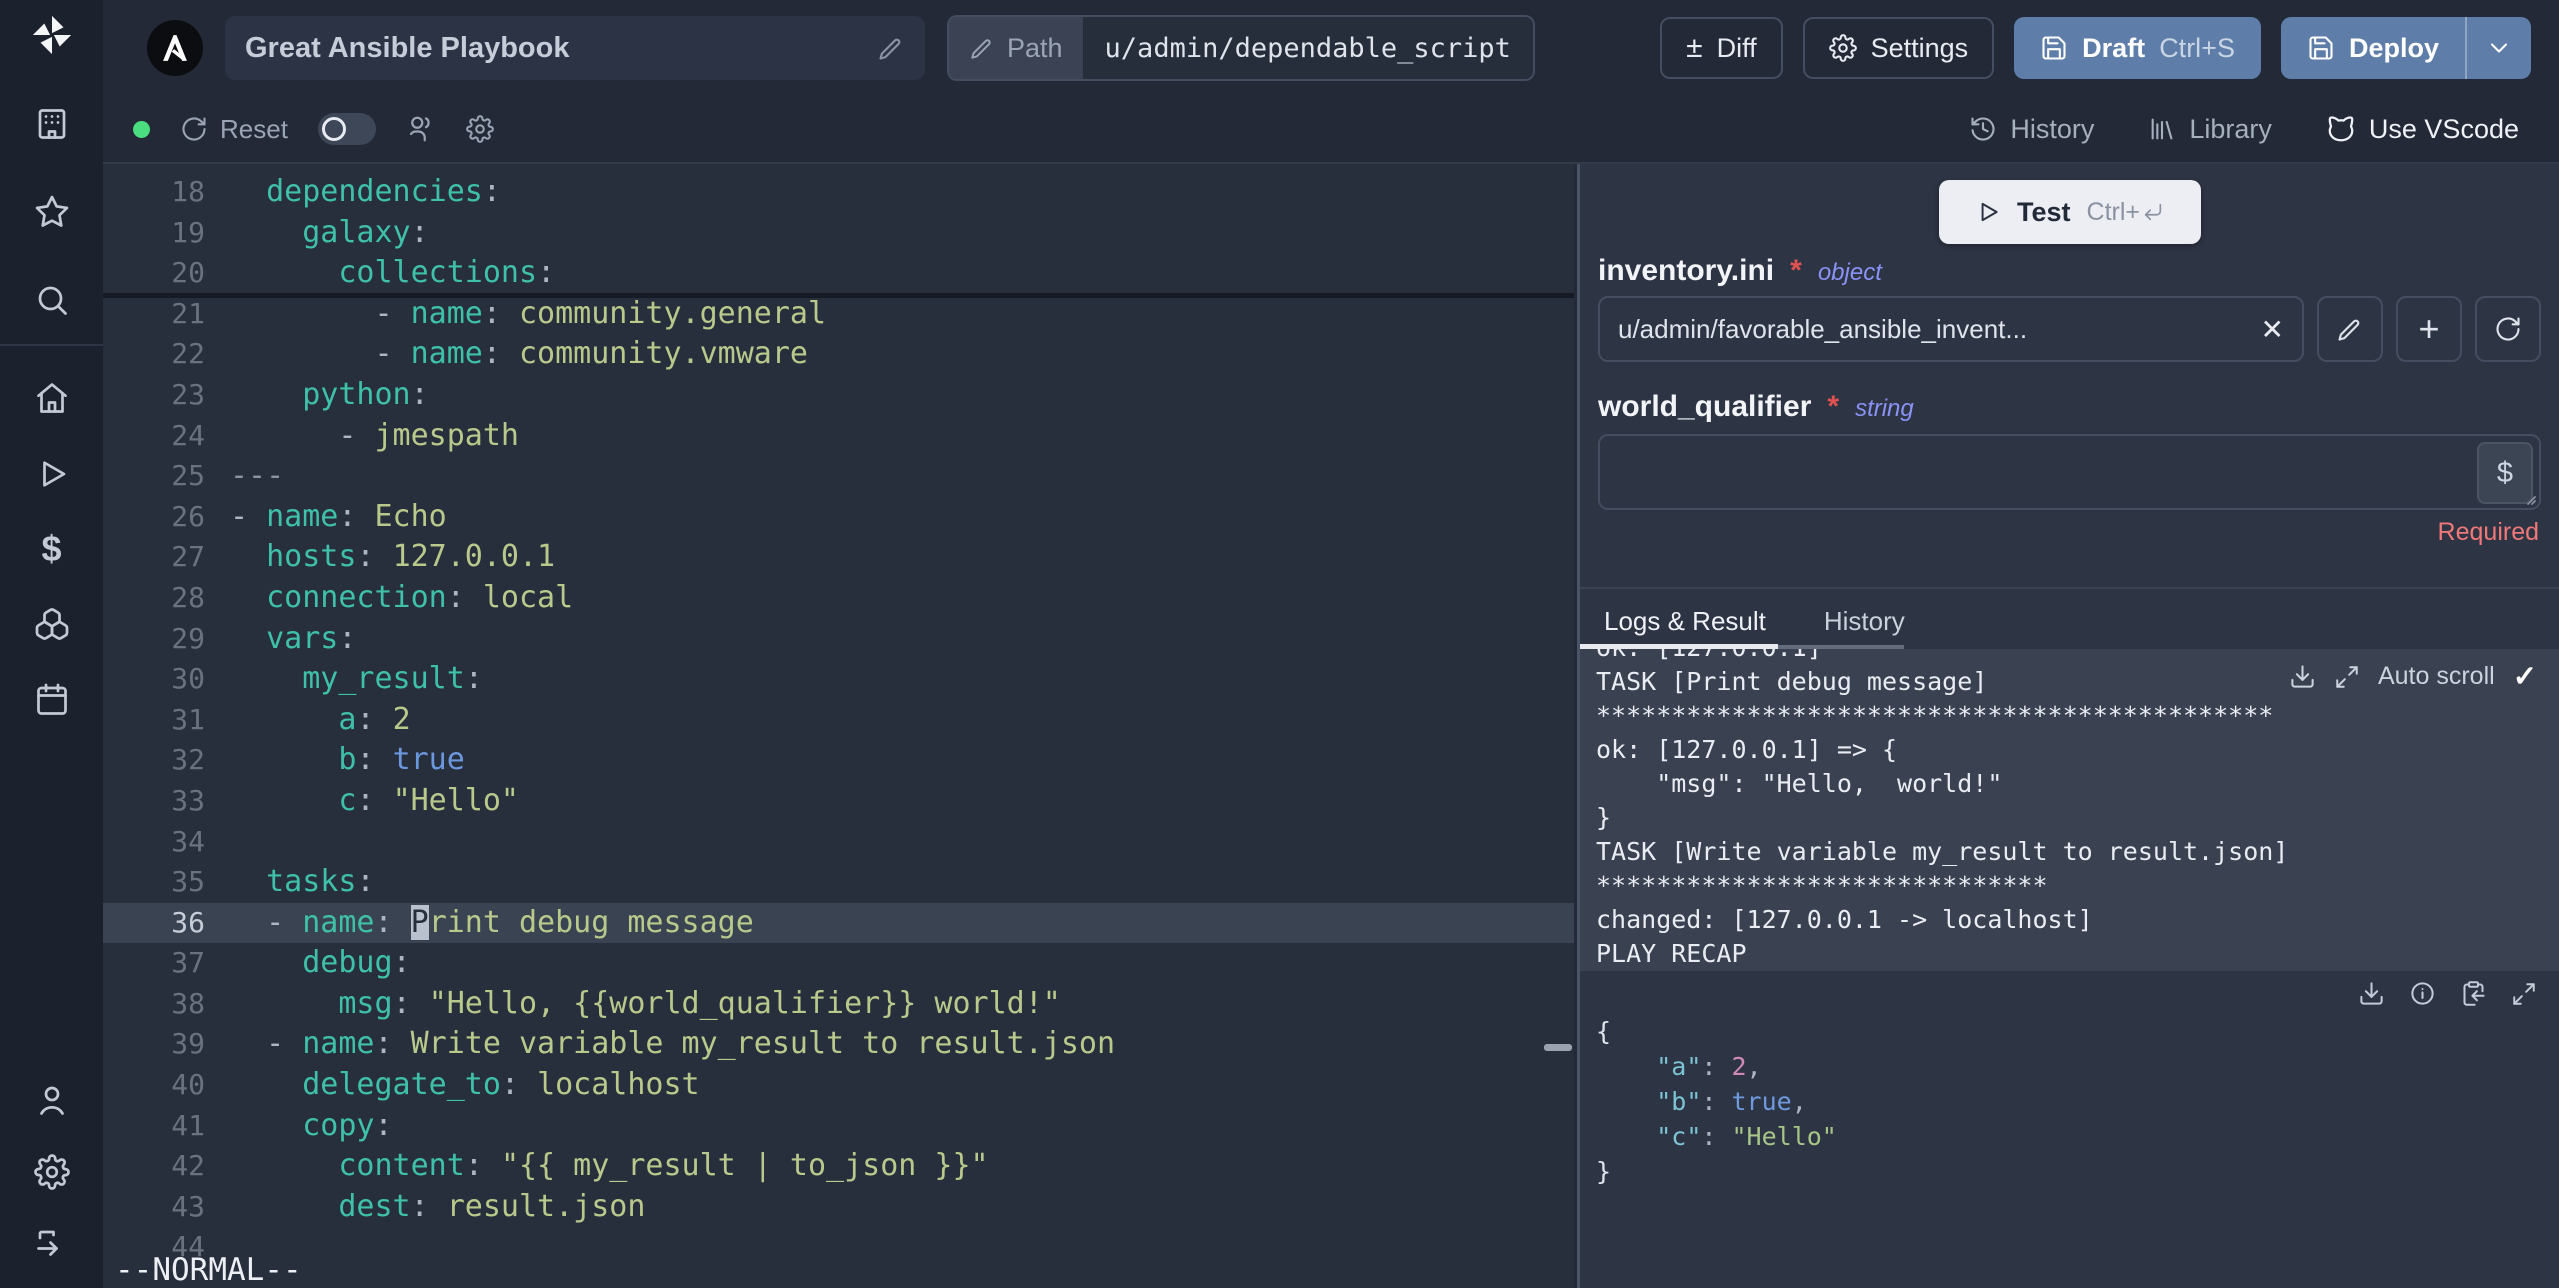 The height and width of the screenshot is (1288, 2559). What do you see at coordinates (2505, 472) in the screenshot?
I see `dollar-icon: $` at bounding box center [2505, 472].